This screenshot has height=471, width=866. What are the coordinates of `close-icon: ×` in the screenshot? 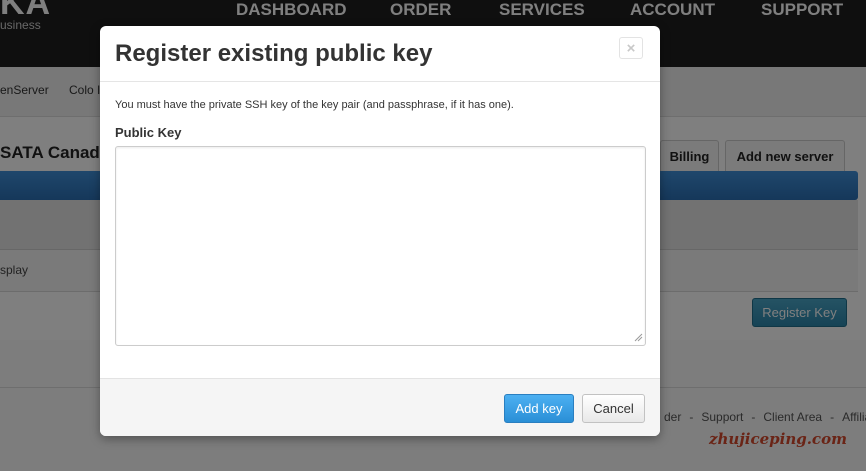 It's located at (631, 48).